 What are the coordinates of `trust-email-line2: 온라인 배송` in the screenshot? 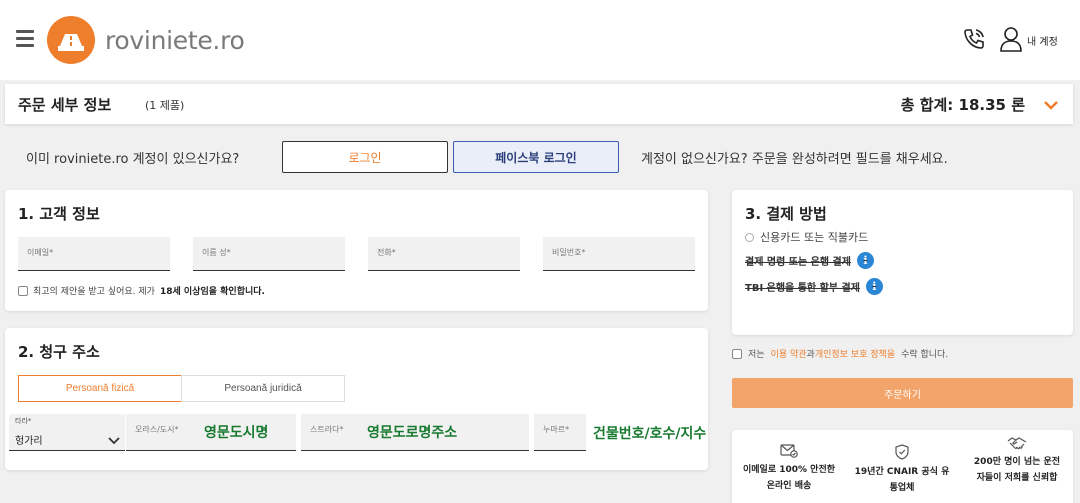 It's located at (789, 486).